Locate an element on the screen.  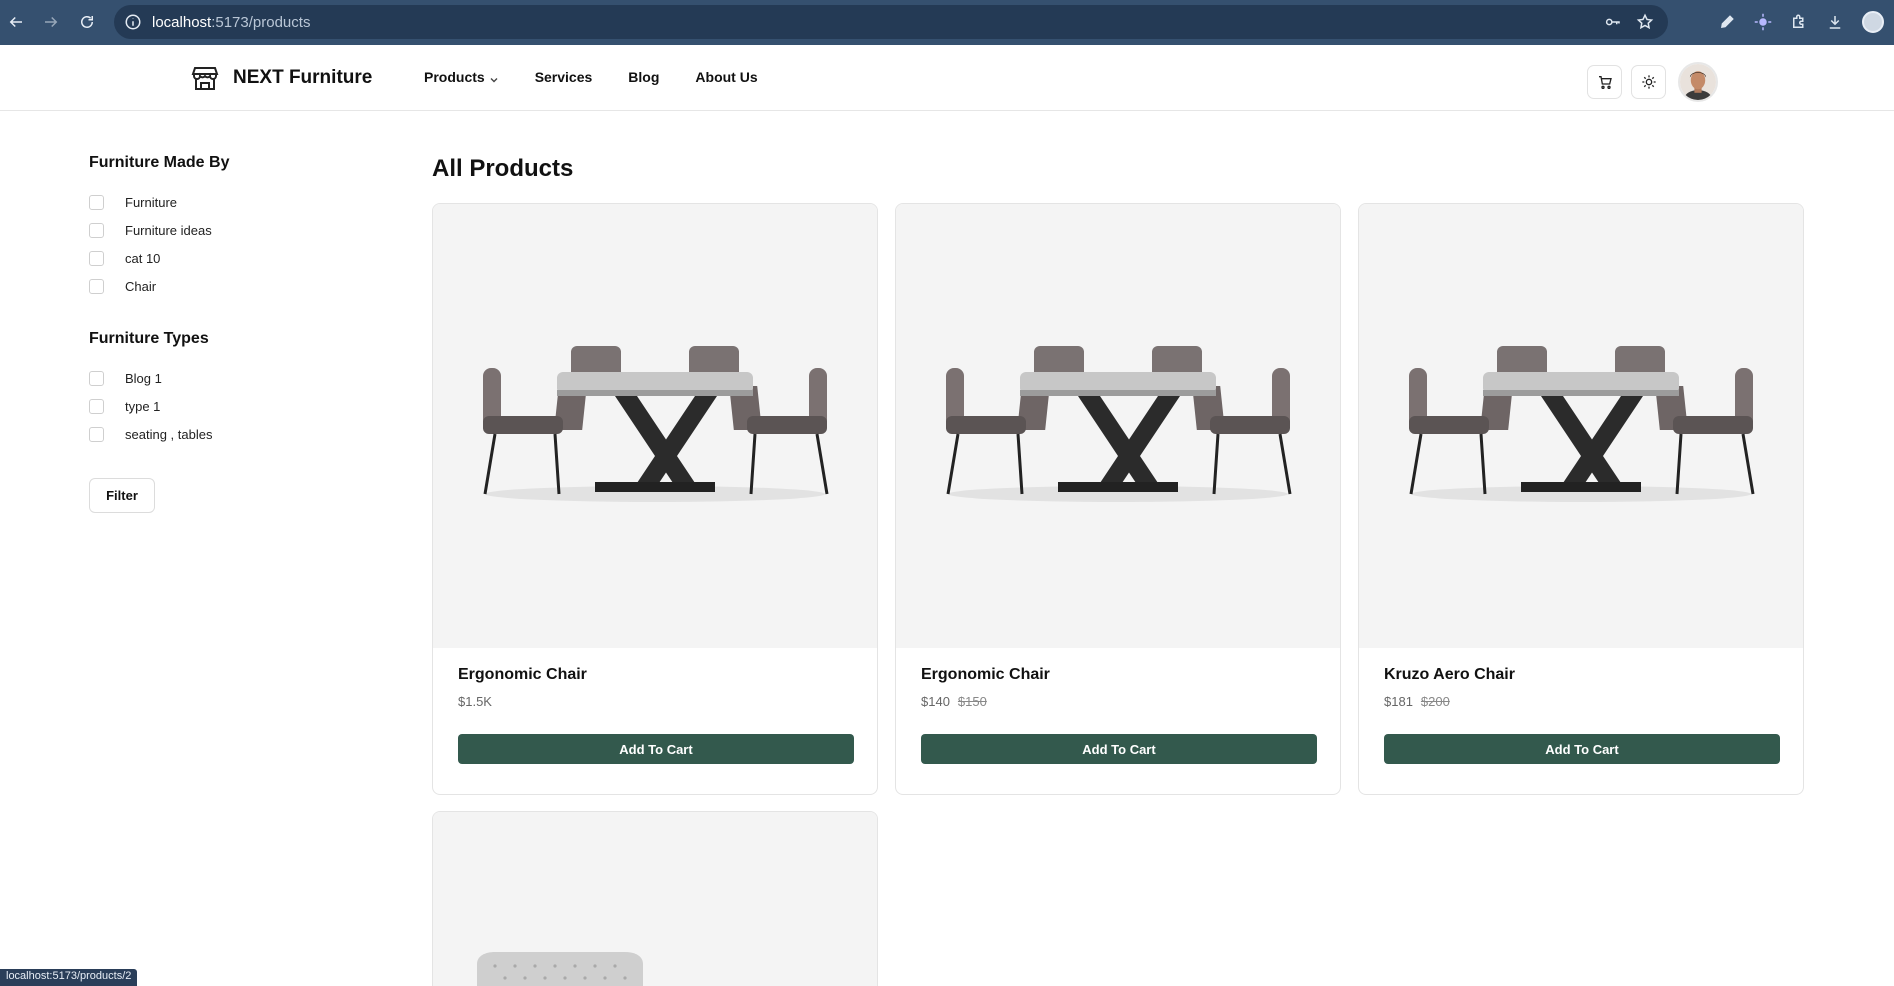
product-name: Kruzo Aero Chair is located at coordinates (1581, 675).